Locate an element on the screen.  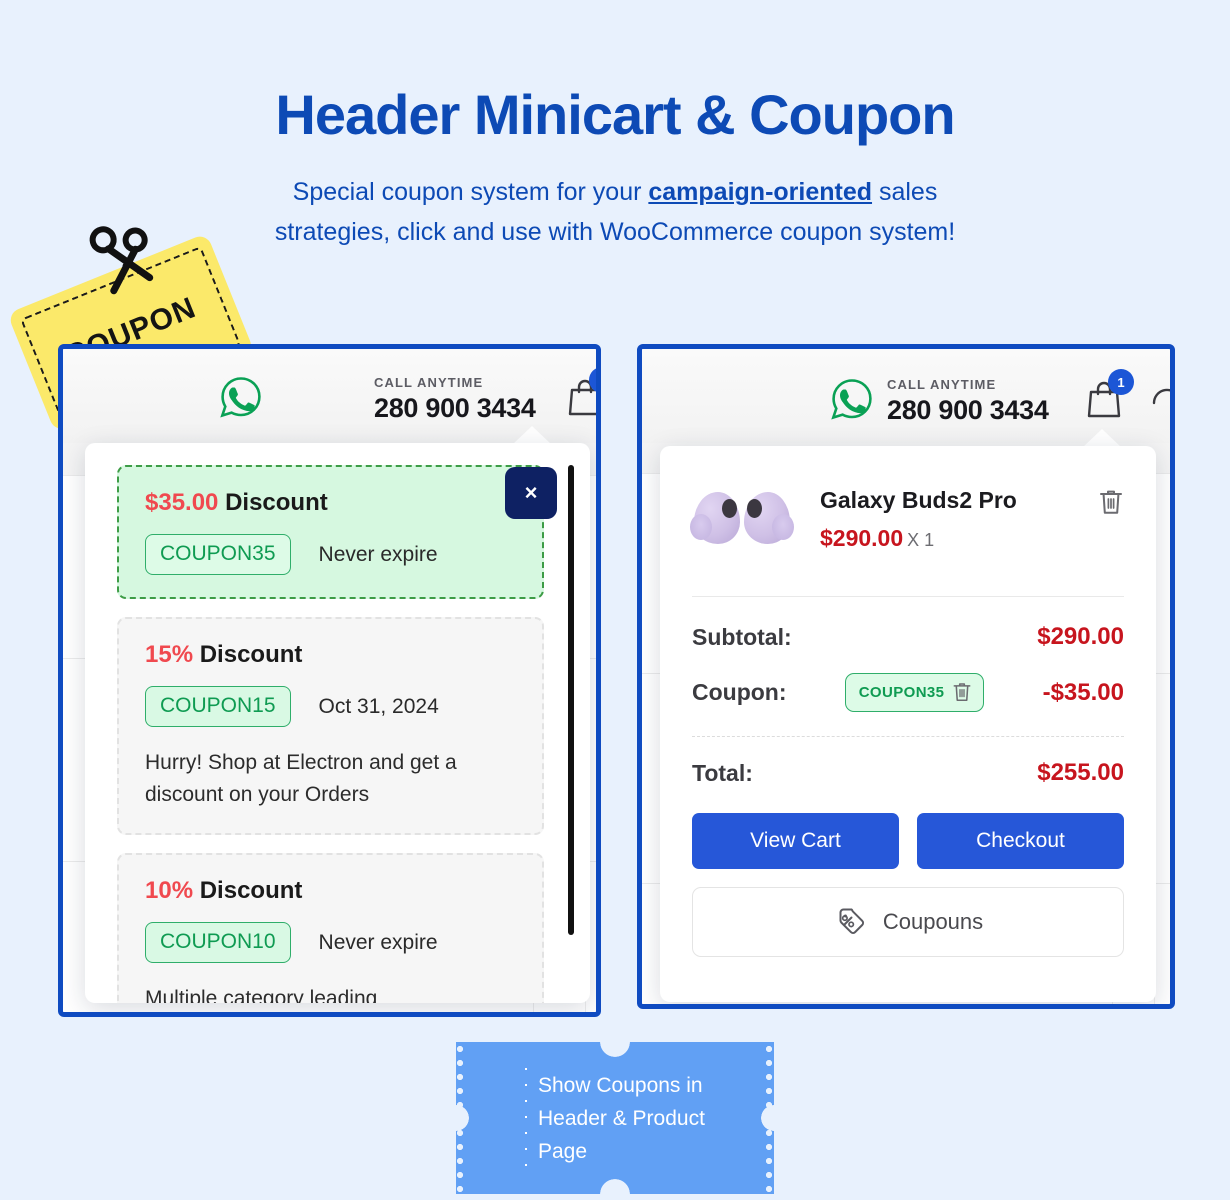
coupons-button: Coupouns is located at coordinates (908, 922).